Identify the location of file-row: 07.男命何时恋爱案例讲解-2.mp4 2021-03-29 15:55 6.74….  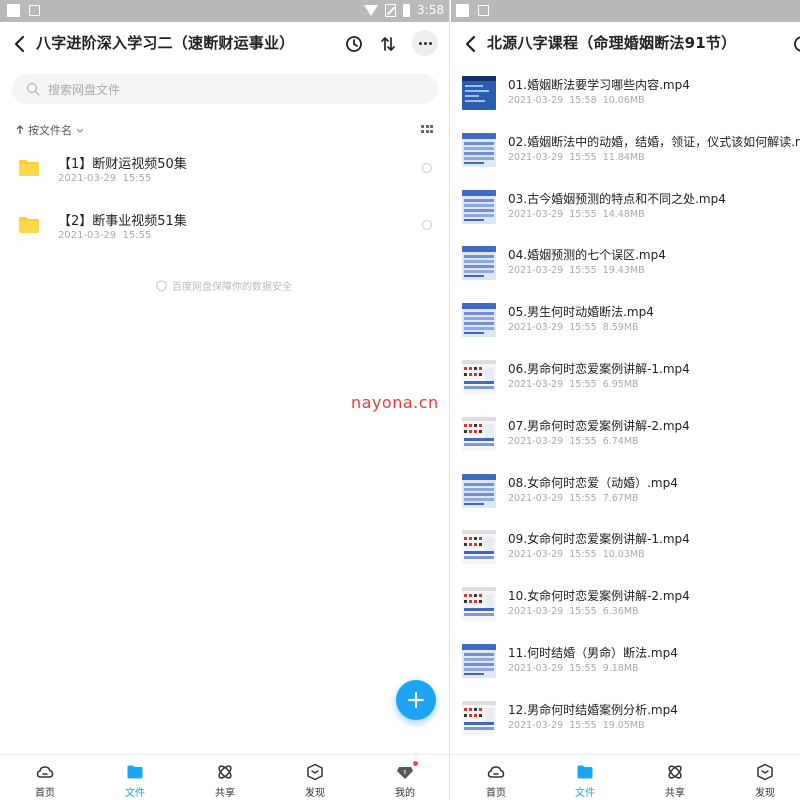
(625, 443).